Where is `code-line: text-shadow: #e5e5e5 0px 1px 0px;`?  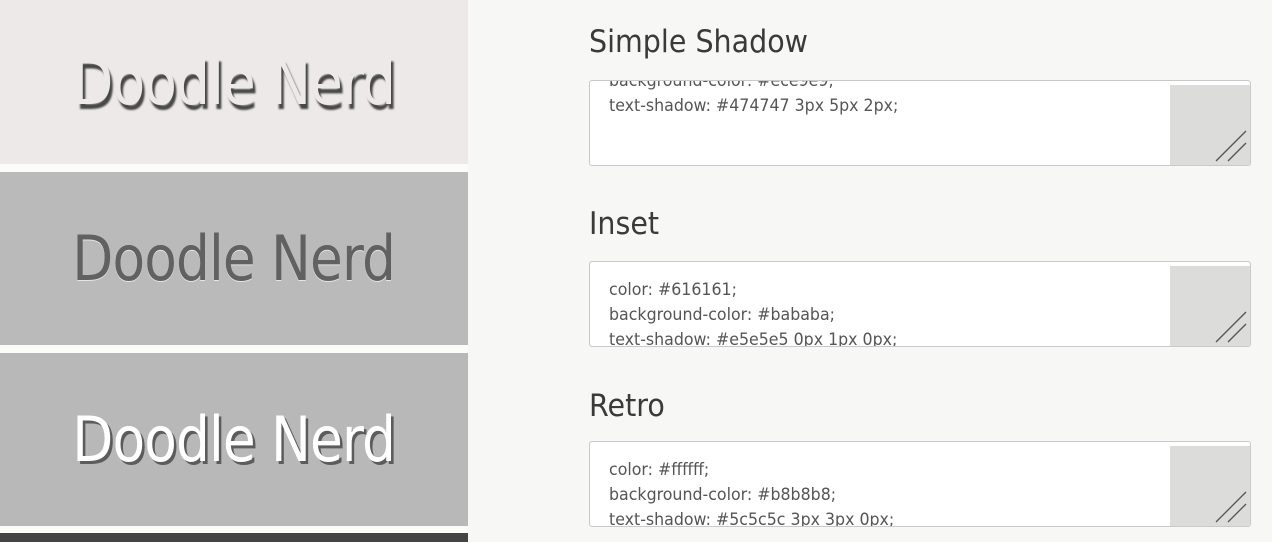 code-line: text-shadow: #e5e5e5 0px 1px 0px; is located at coordinates (753, 338).